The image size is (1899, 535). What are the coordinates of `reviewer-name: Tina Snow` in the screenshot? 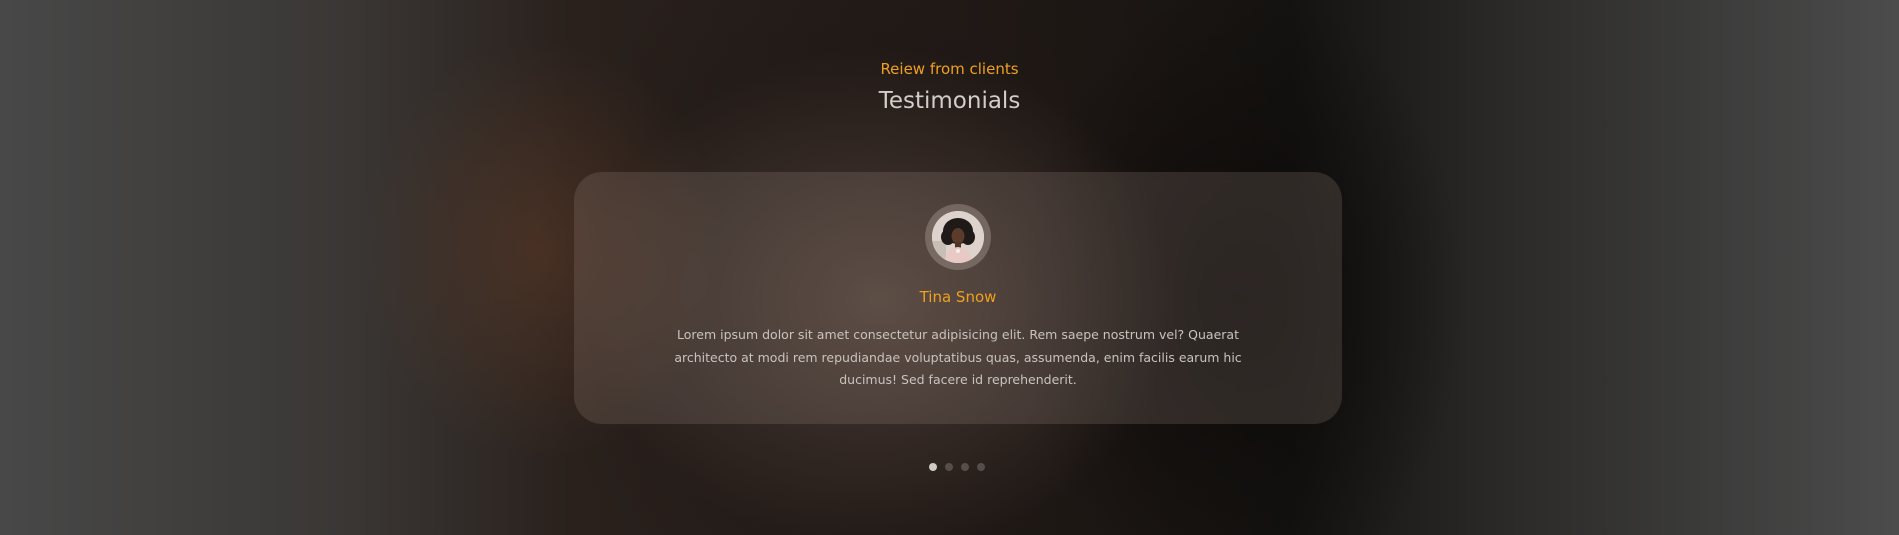 It's located at (958, 297).